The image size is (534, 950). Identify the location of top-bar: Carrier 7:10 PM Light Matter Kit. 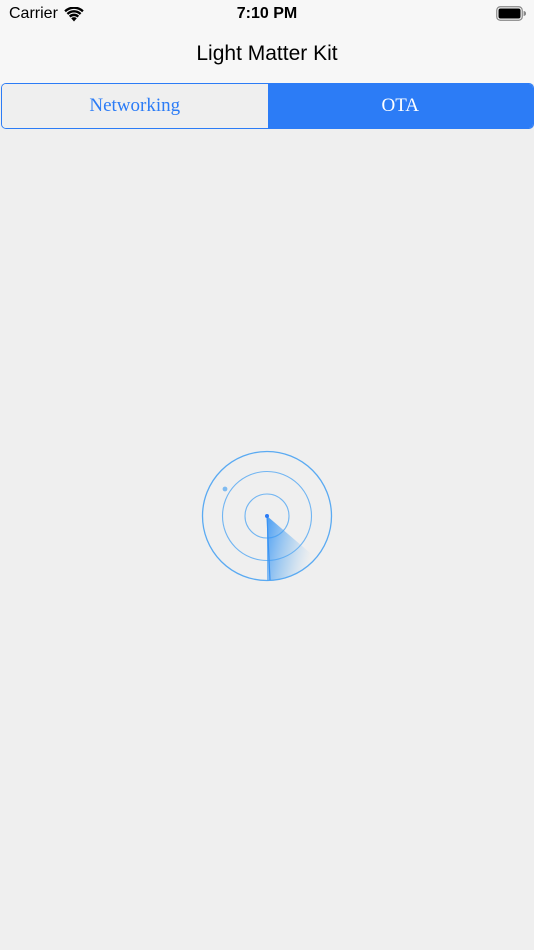
(267, 42).